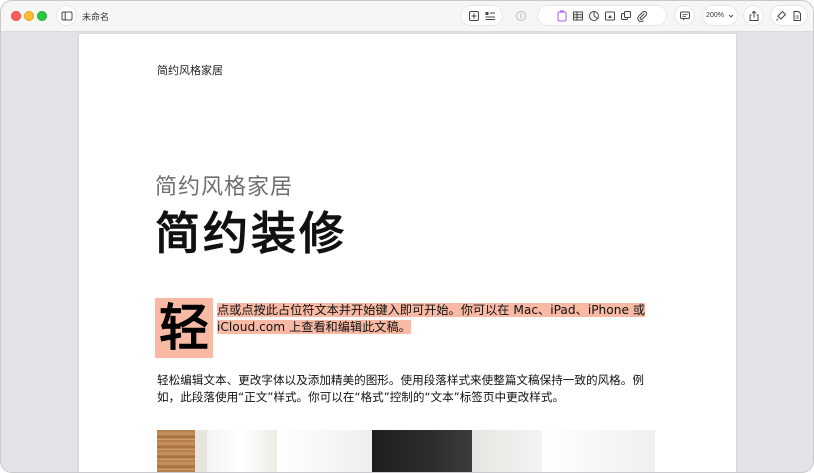  I want to click on share-icon, so click(753, 15).